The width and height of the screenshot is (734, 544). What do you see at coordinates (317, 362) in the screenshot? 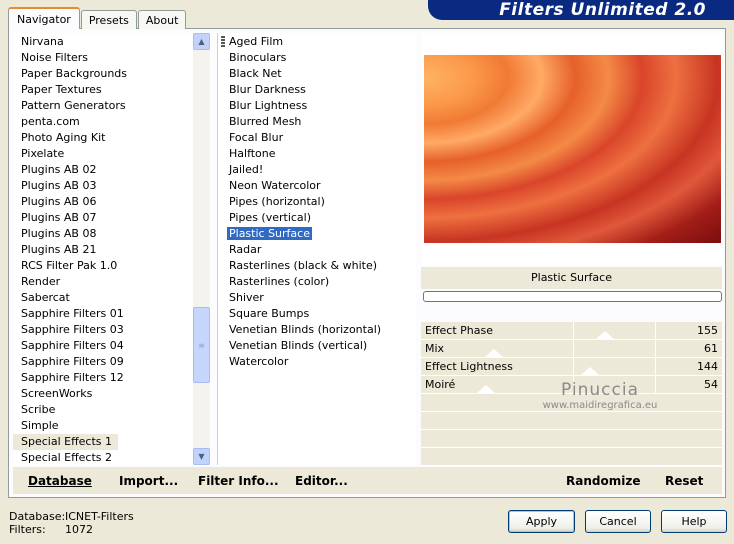
I see `filter-item: Watercolor` at bounding box center [317, 362].